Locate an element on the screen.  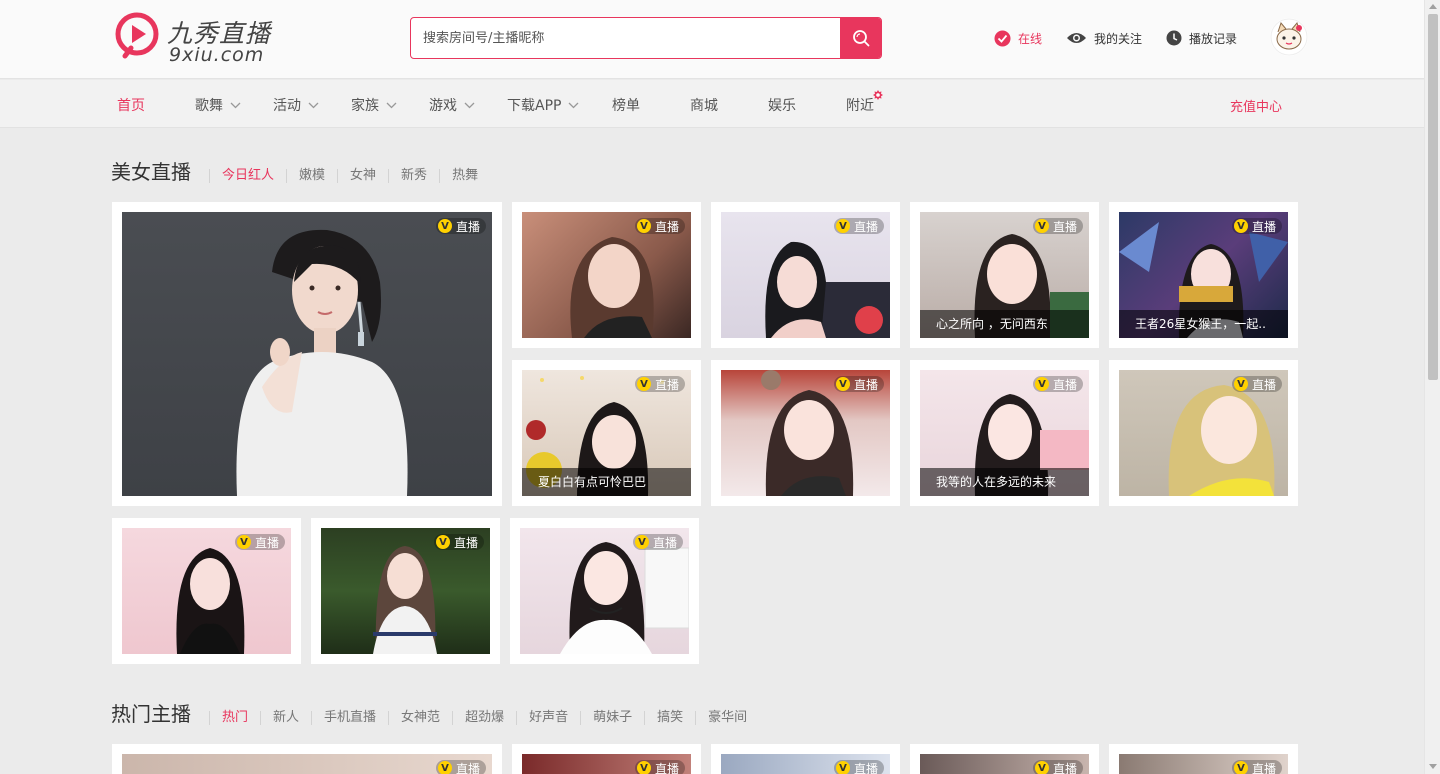
stream-thumbnail: V 直播 心之所向 ，无问西东 is located at coordinates (1004, 275).